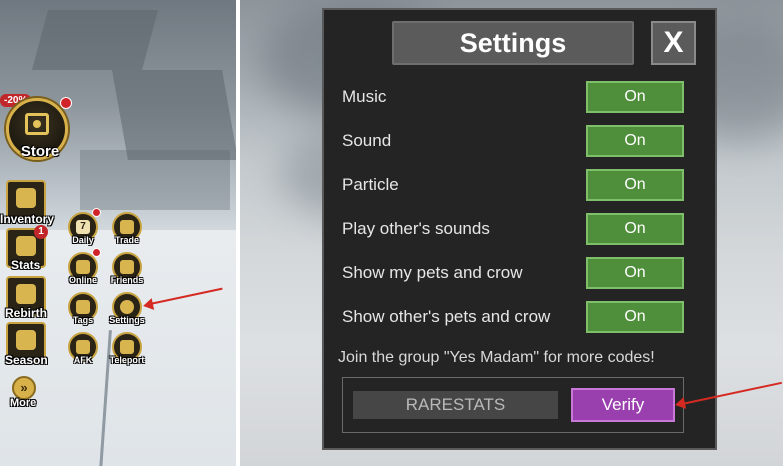 The width and height of the screenshot is (783, 466). Describe the element at coordinates (127, 320) in the screenshot. I see `settings-label: Settings` at that location.